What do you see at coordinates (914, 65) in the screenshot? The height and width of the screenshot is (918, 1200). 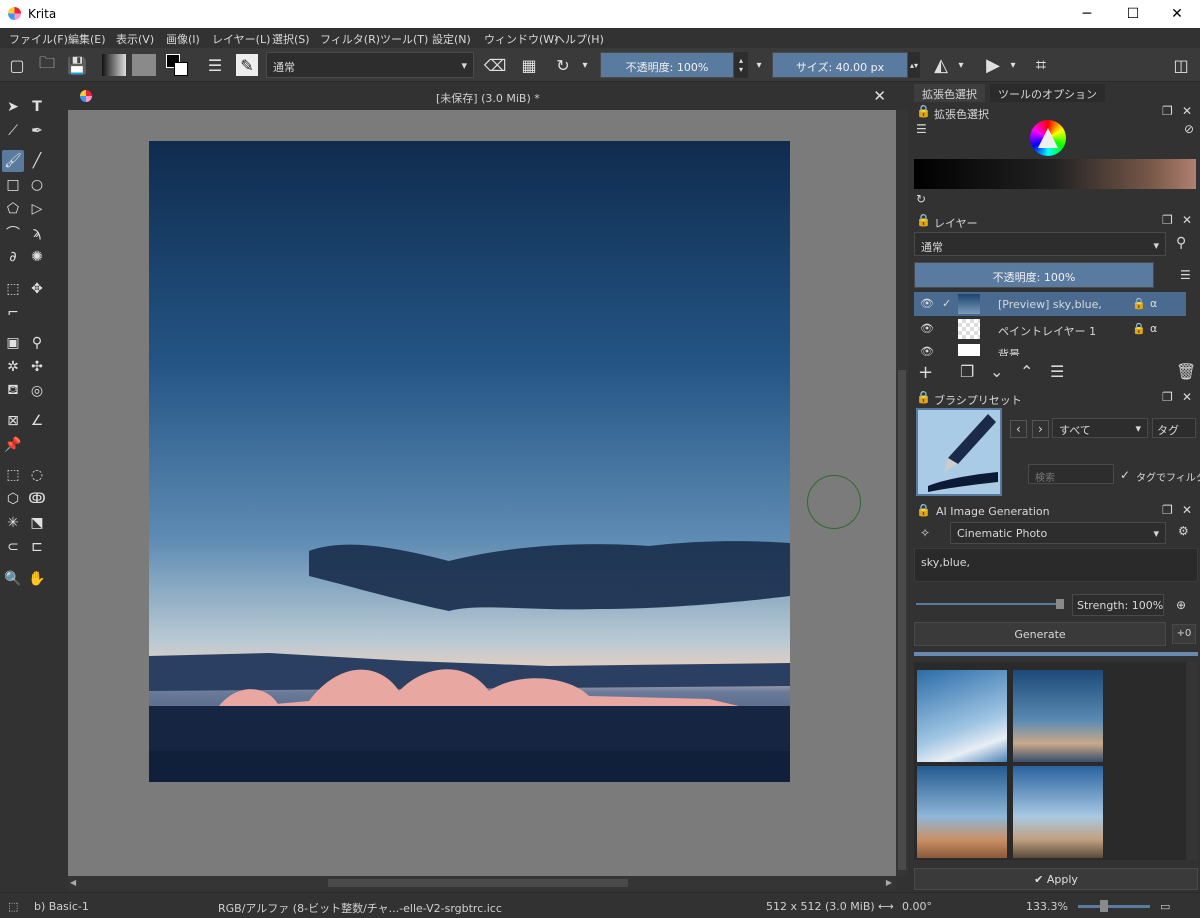 I see `size-spin-icon: ▴▾` at bounding box center [914, 65].